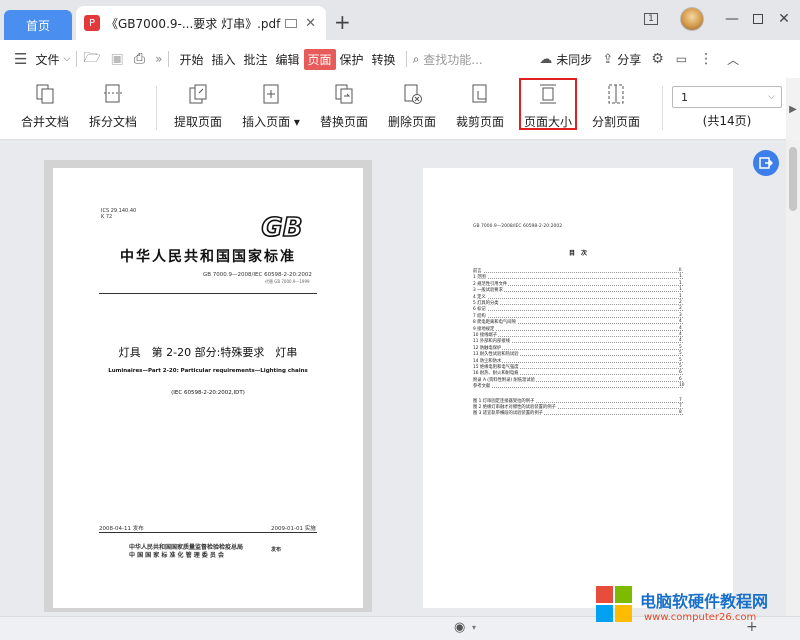  What do you see at coordinates (291, 23) in the screenshot?
I see `monitor-icon` at bounding box center [291, 23].